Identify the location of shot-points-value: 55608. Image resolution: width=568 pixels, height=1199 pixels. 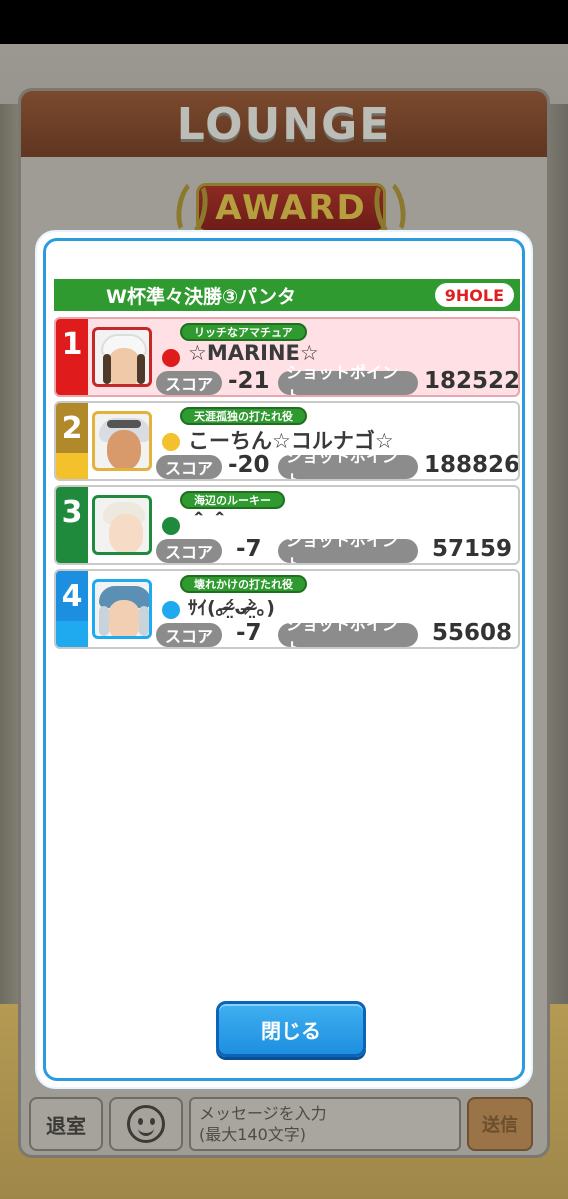
(472, 633).